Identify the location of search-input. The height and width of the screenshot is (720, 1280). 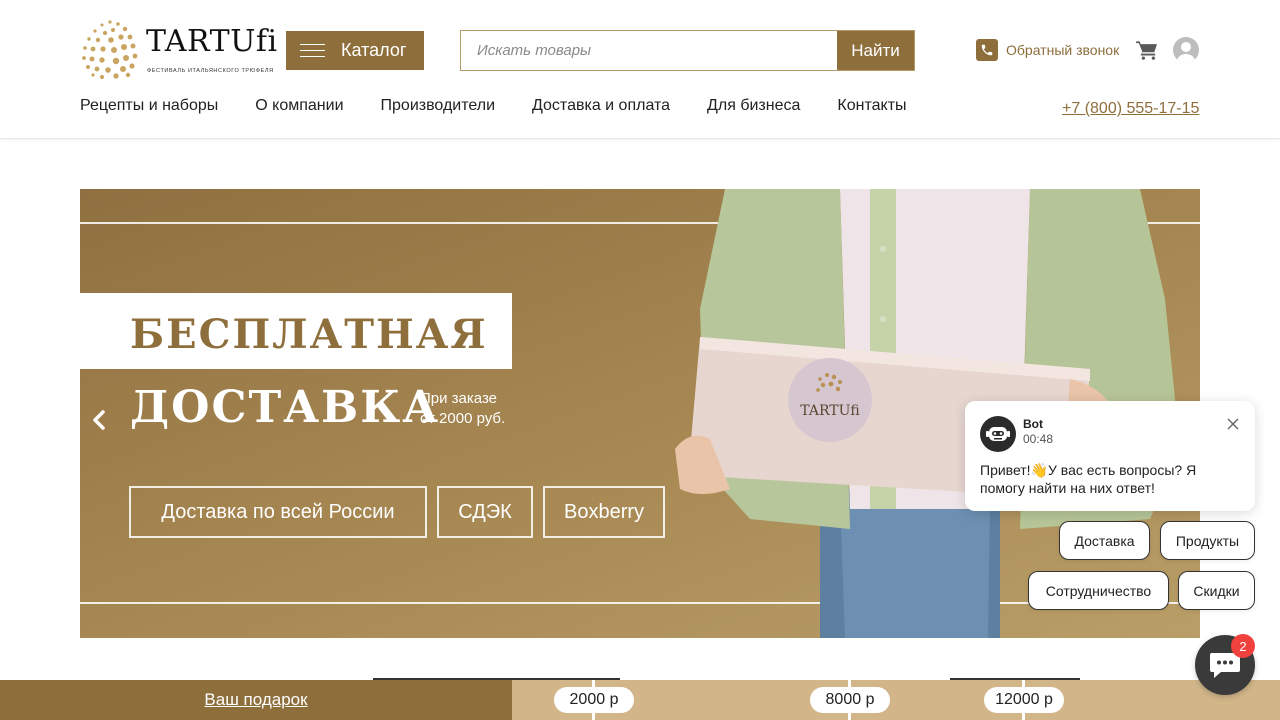
(649, 50).